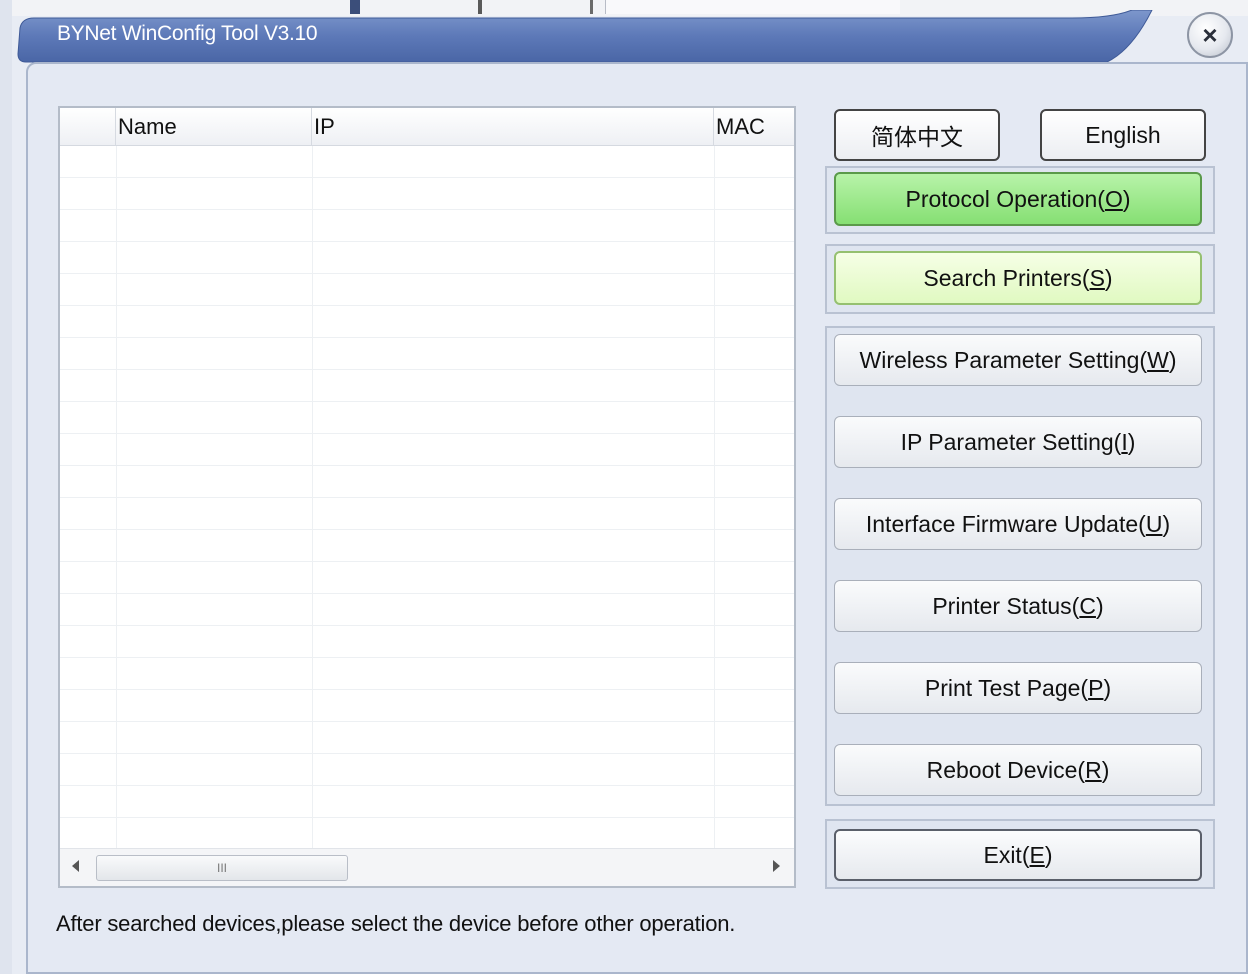 This screenshot has height=974, width=1248. Describe the element at coordinates (214, 127) in the screenshot. I see `column-header-name: Name` at that location.